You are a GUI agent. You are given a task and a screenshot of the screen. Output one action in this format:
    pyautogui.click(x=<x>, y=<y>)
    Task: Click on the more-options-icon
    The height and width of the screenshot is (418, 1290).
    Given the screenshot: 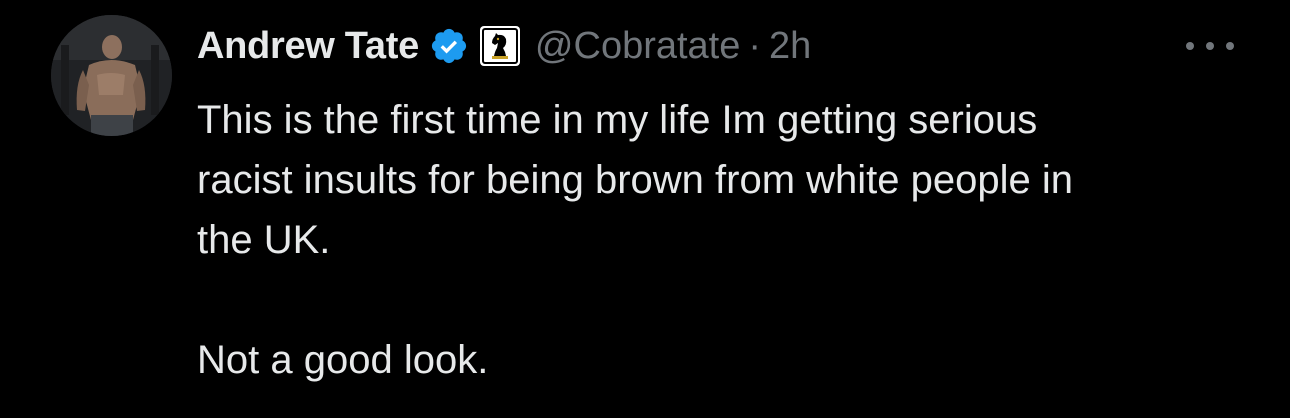 What is the action you would take?
    pyautogui.click(x=1210, y=46)
    